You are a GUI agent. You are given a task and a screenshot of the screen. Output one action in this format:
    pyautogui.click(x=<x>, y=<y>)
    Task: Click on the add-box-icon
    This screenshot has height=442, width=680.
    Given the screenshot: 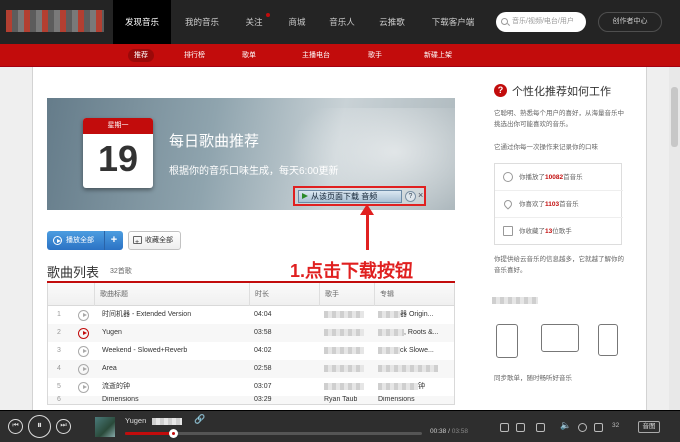 What is the action you would take?
    pyautogui.click(x=508, y=231)
    